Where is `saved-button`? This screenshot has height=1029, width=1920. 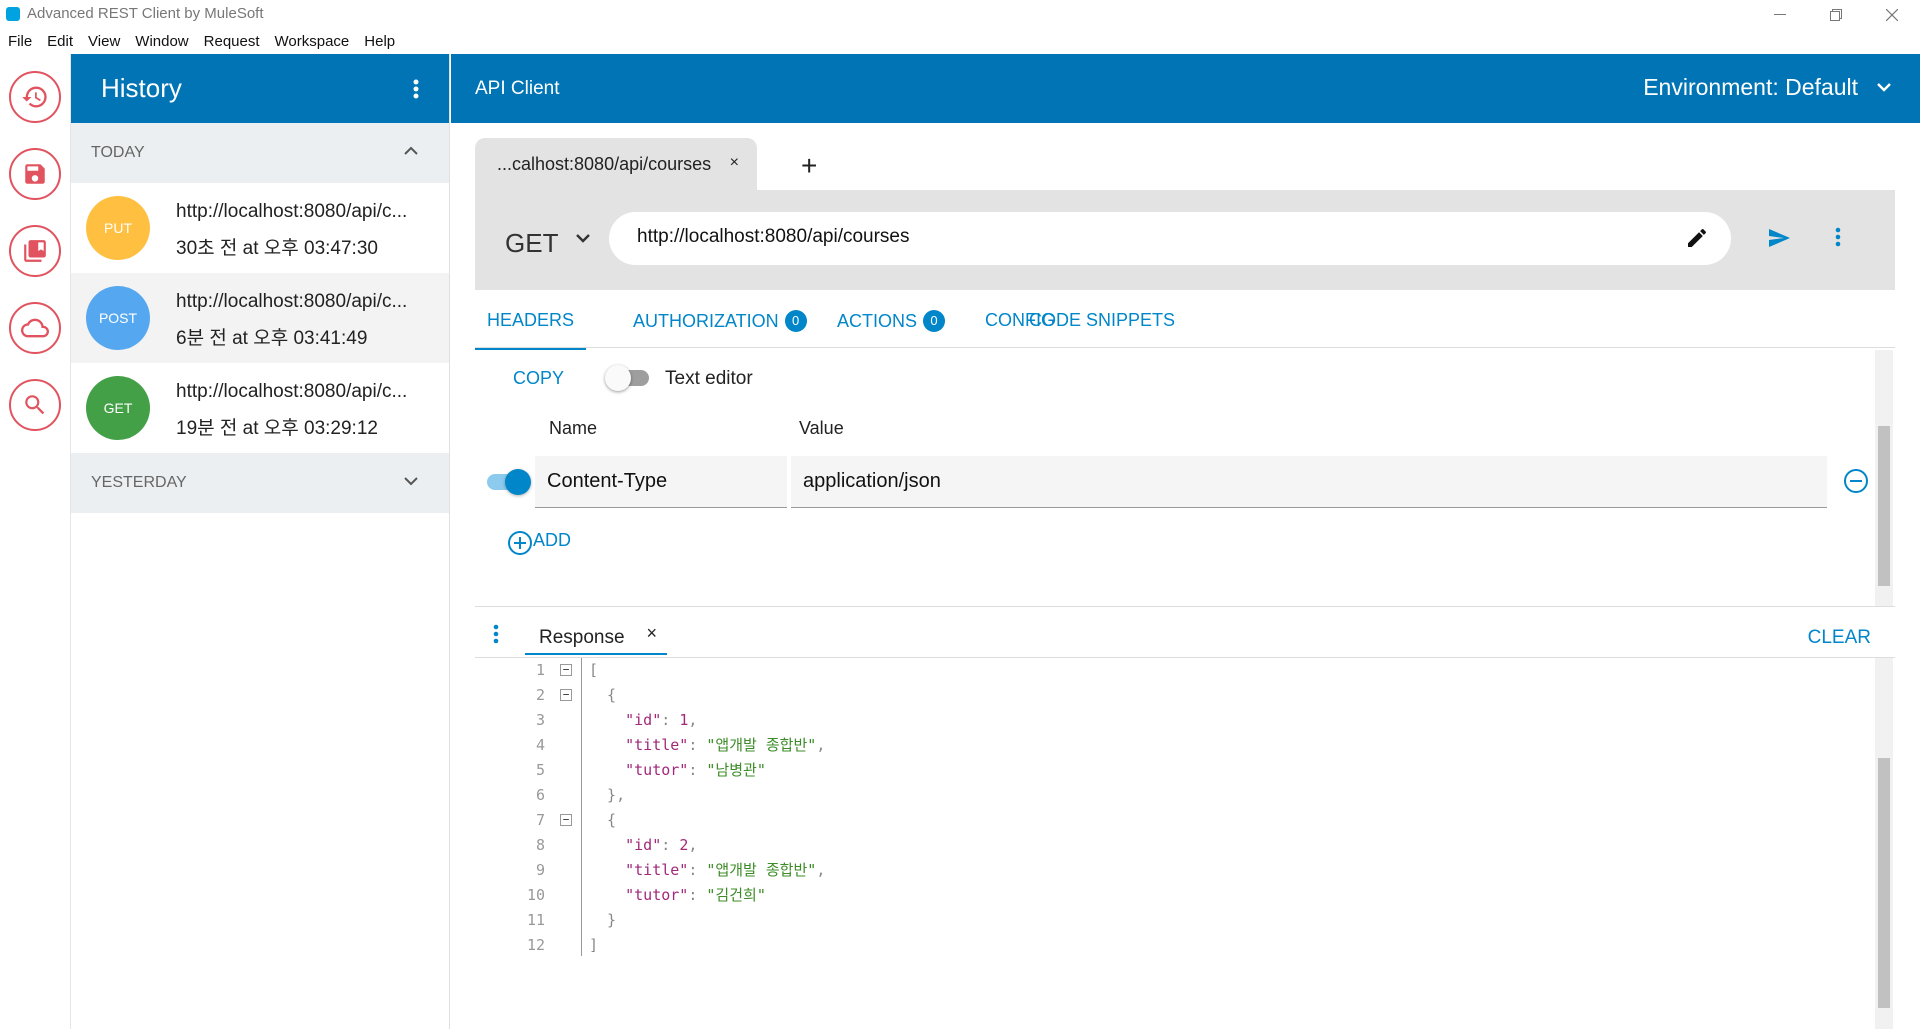
saved-button is located at coordinates (35, 174).